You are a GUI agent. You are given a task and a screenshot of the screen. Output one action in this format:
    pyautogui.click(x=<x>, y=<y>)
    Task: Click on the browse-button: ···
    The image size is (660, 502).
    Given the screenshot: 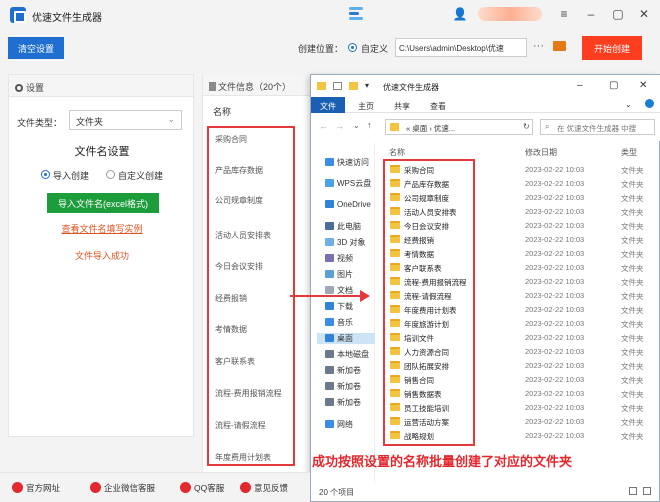 What is the action you would take?
    pyautogui.click(x=538, y=46)
    